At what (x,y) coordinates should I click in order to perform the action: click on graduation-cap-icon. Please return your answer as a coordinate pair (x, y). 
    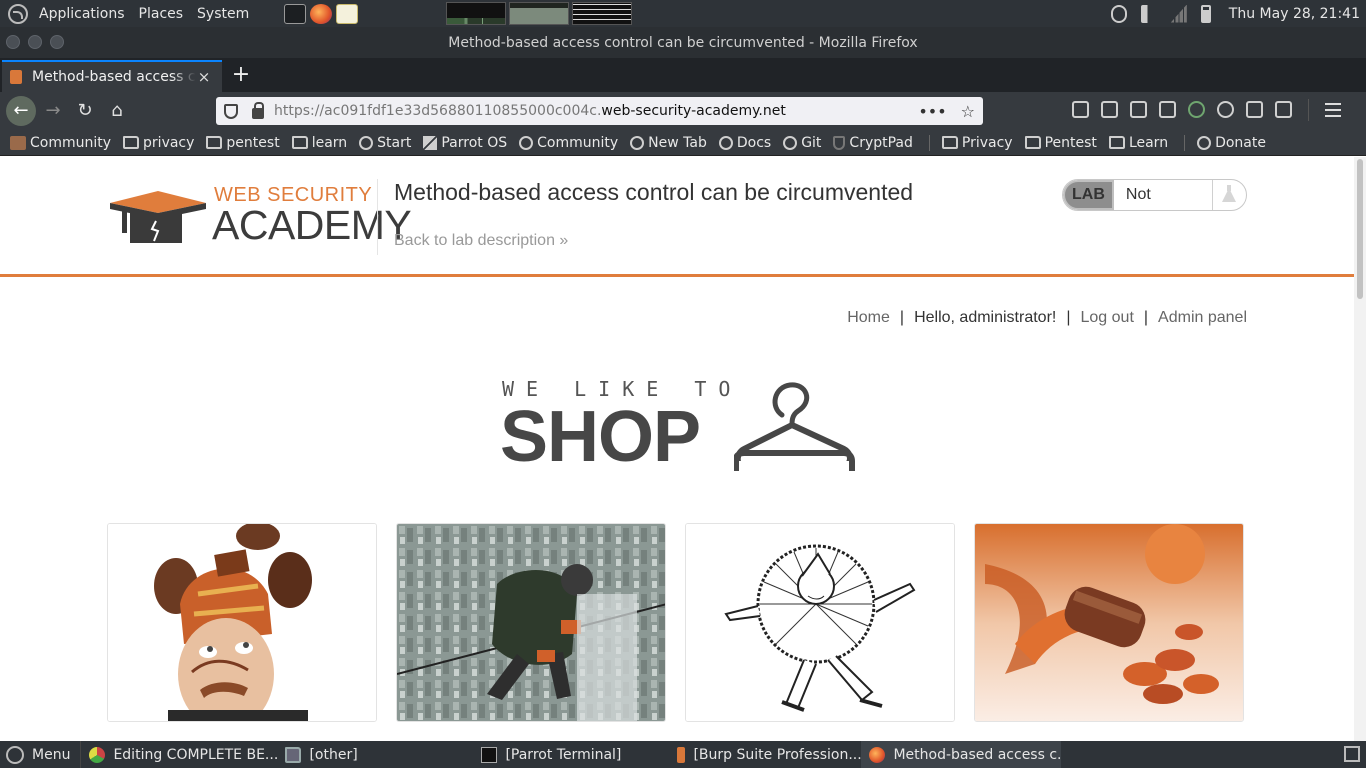
    Looking at the image, I should click on (158, 217).